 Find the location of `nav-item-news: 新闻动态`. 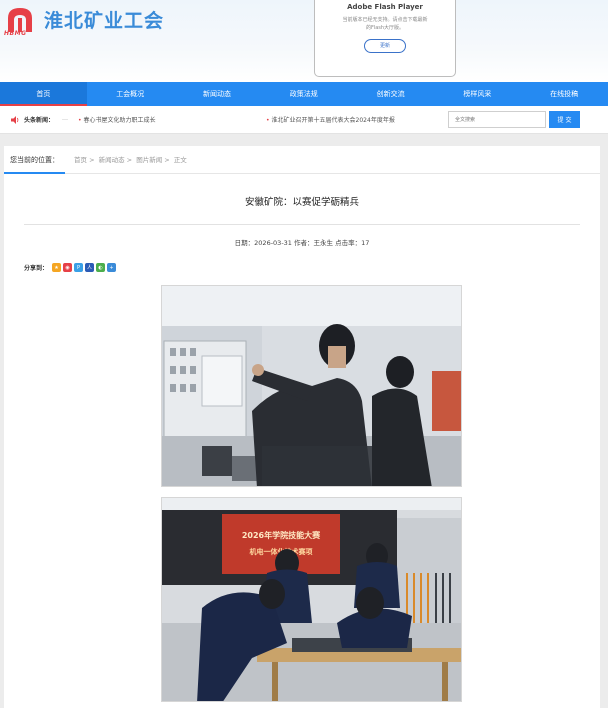

nav-item-news: 新闻动态 is located at coordinates (217, 94).